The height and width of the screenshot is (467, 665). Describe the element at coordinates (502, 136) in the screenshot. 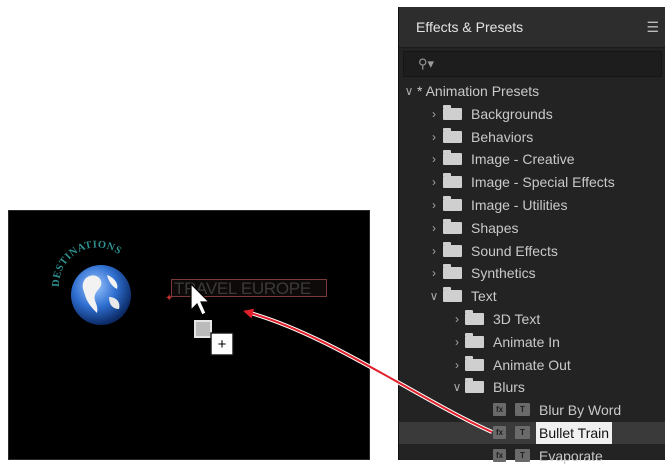

I see `tree-item-label: Behaviors` at that location.